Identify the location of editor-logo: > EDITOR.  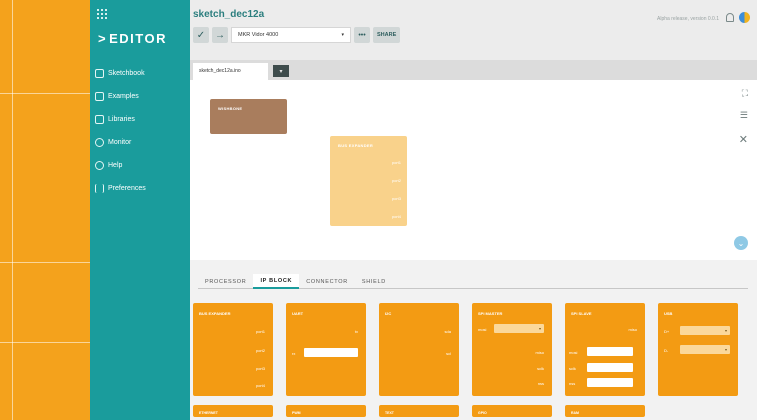
(132, 38).